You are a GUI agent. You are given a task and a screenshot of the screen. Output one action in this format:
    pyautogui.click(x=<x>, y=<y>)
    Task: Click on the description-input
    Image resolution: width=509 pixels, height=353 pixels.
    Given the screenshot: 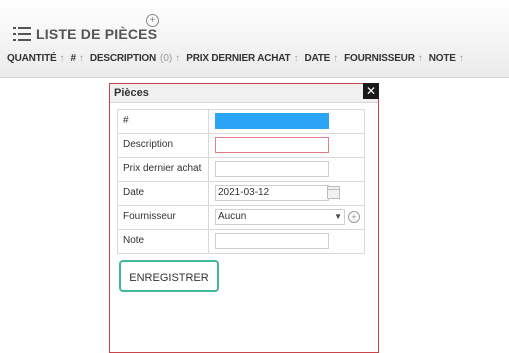 What is the action you would take?
    pyautogui.click(x=272, y=145)
    